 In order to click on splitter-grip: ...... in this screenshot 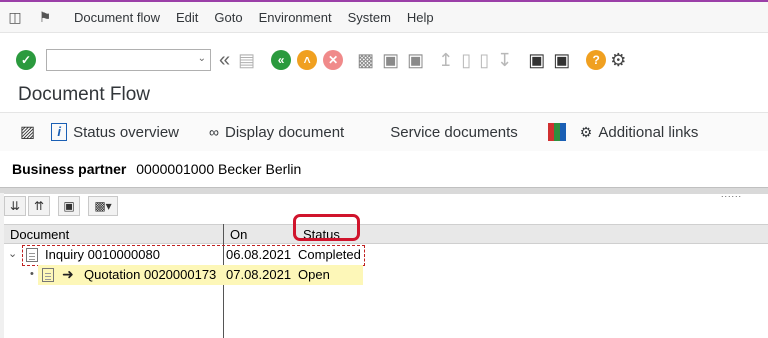, I will do `click(731, 194)`.